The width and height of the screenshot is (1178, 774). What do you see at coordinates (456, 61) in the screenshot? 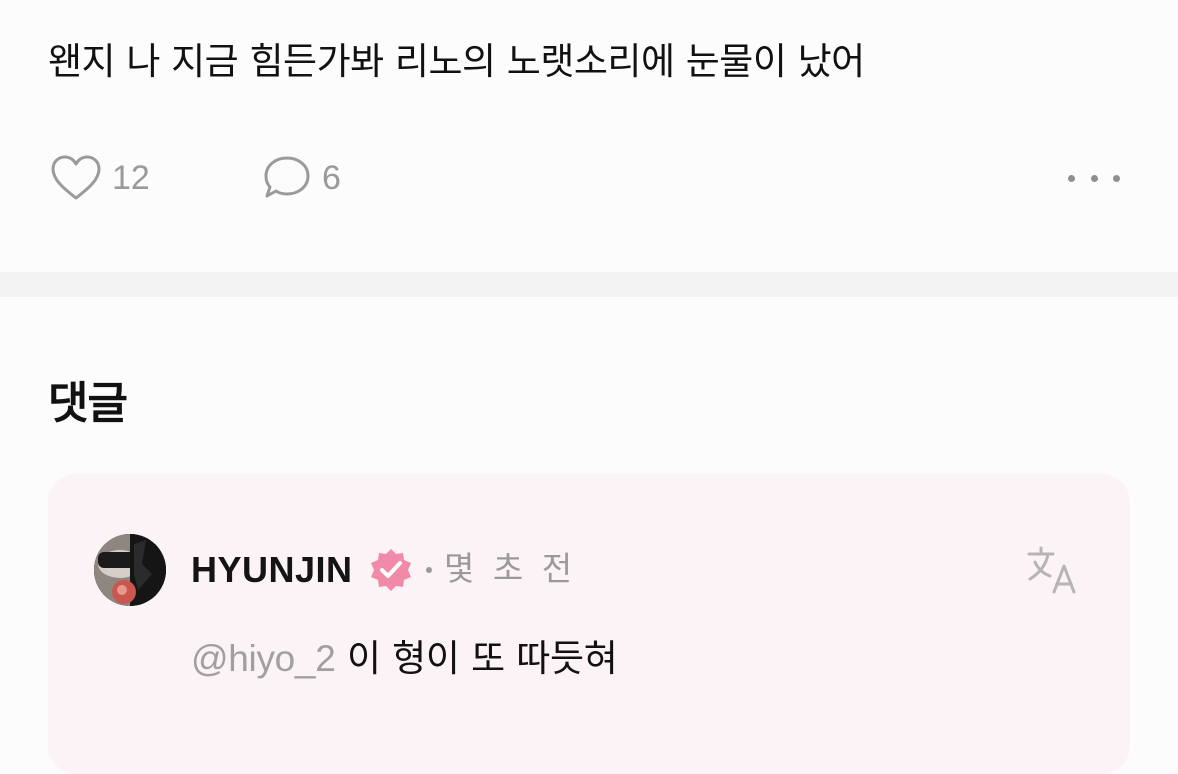
I see `post-text: 왠지 나 지금 힘든가봐 리노의 노랫소리에 눈물이 났어` at bounding box center [456, 61].